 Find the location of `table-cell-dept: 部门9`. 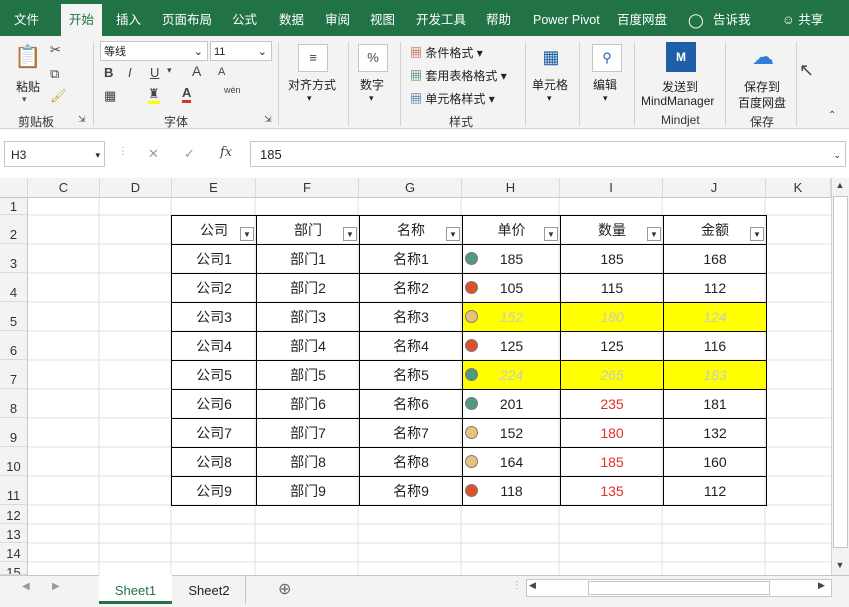

table-cell-dept: 部门9 is located at coordinates (308, 491).